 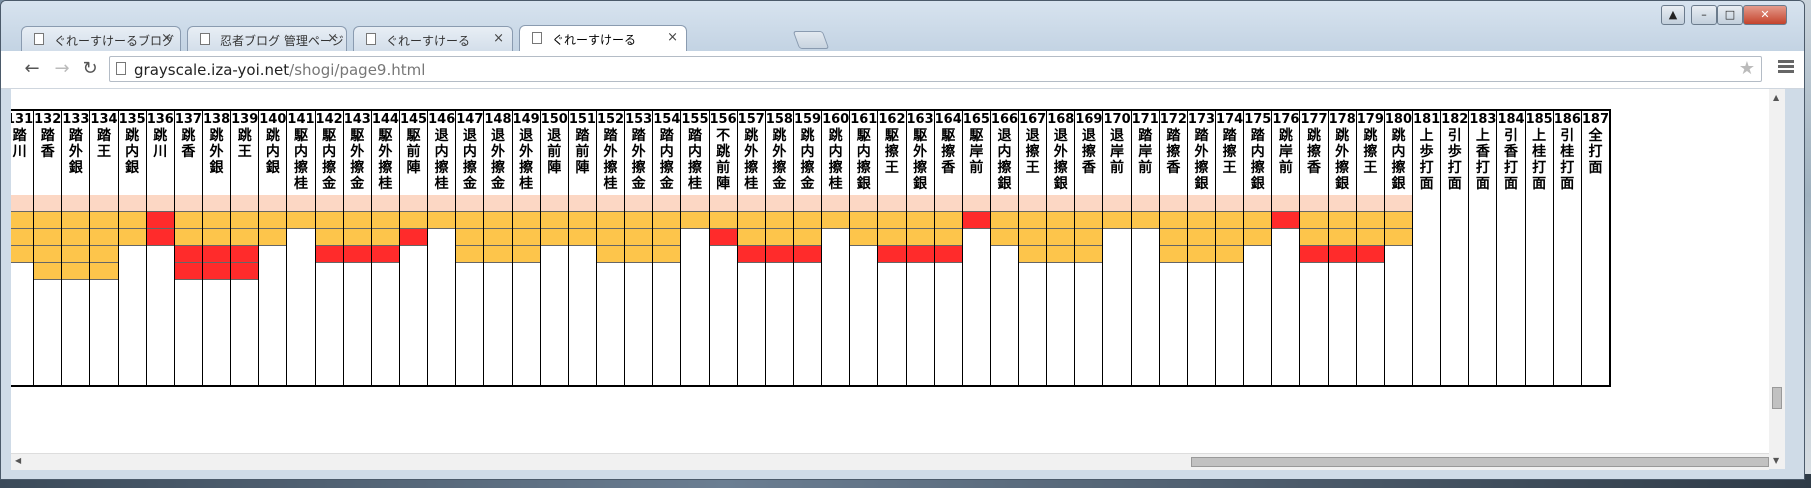 I want to click on move-name: 引香打面, so click(x=1511, y=160).